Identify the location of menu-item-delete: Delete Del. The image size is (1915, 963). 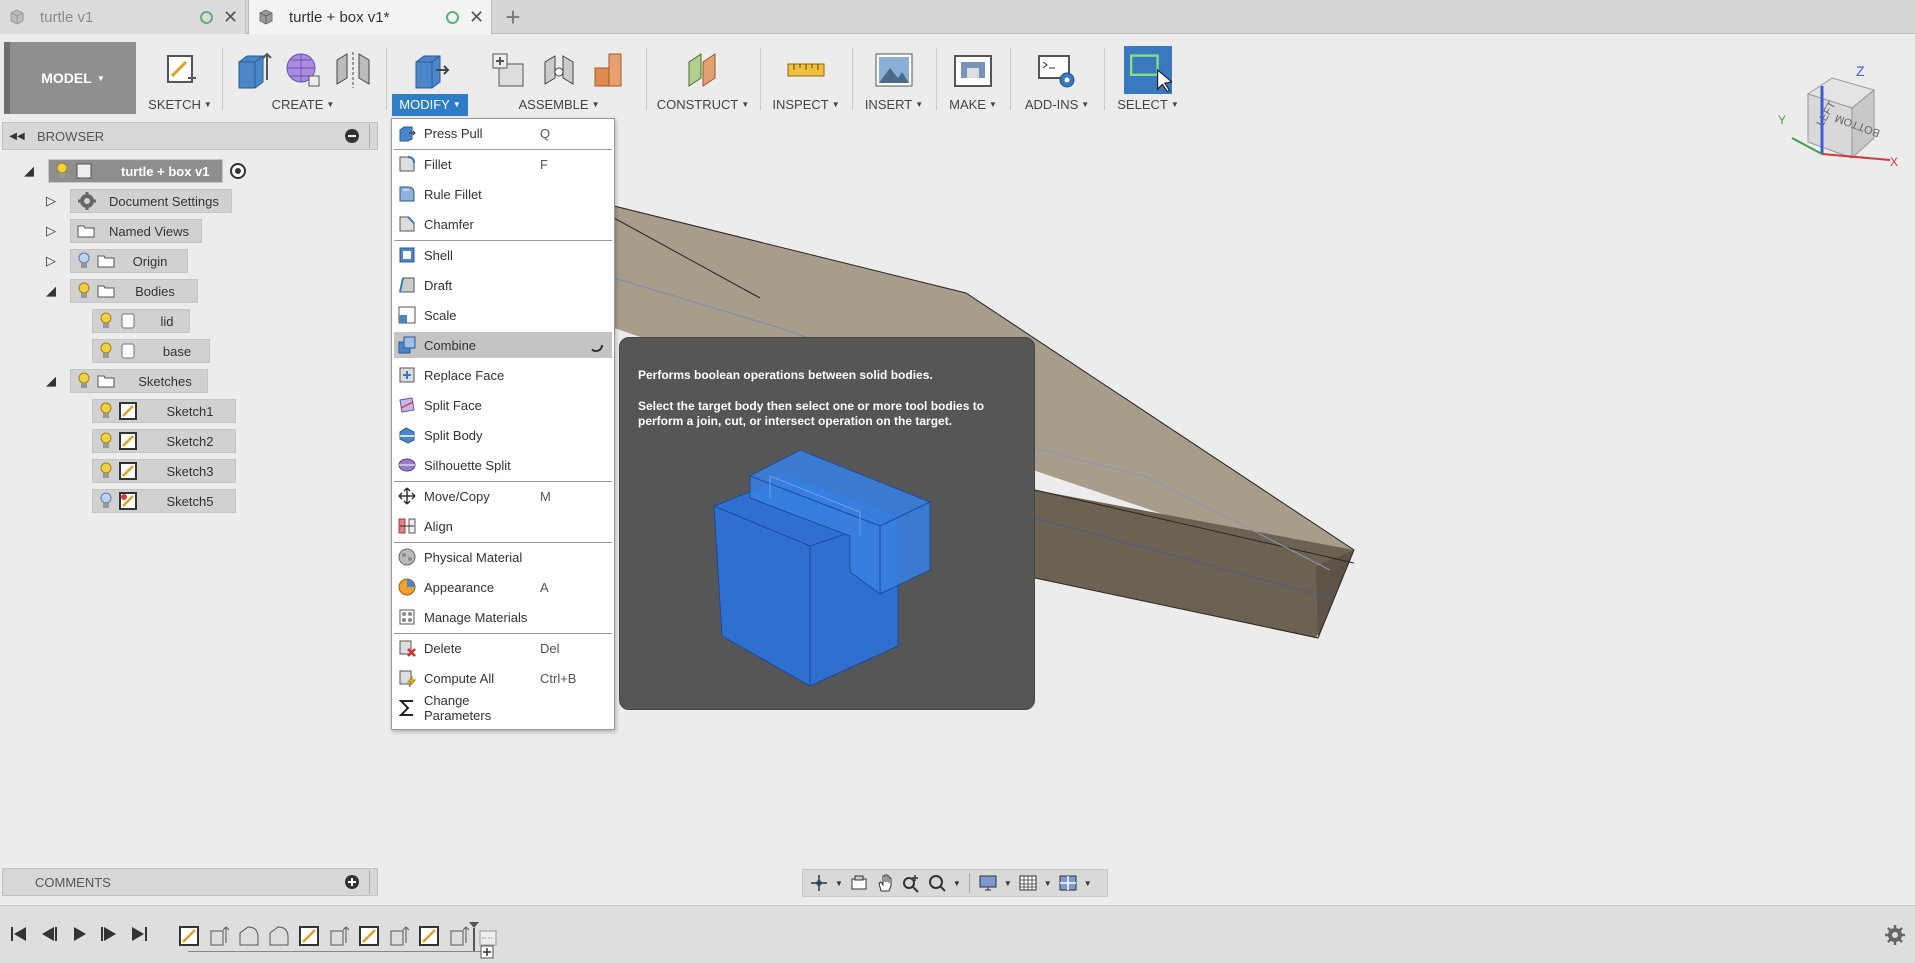
(503, 648).